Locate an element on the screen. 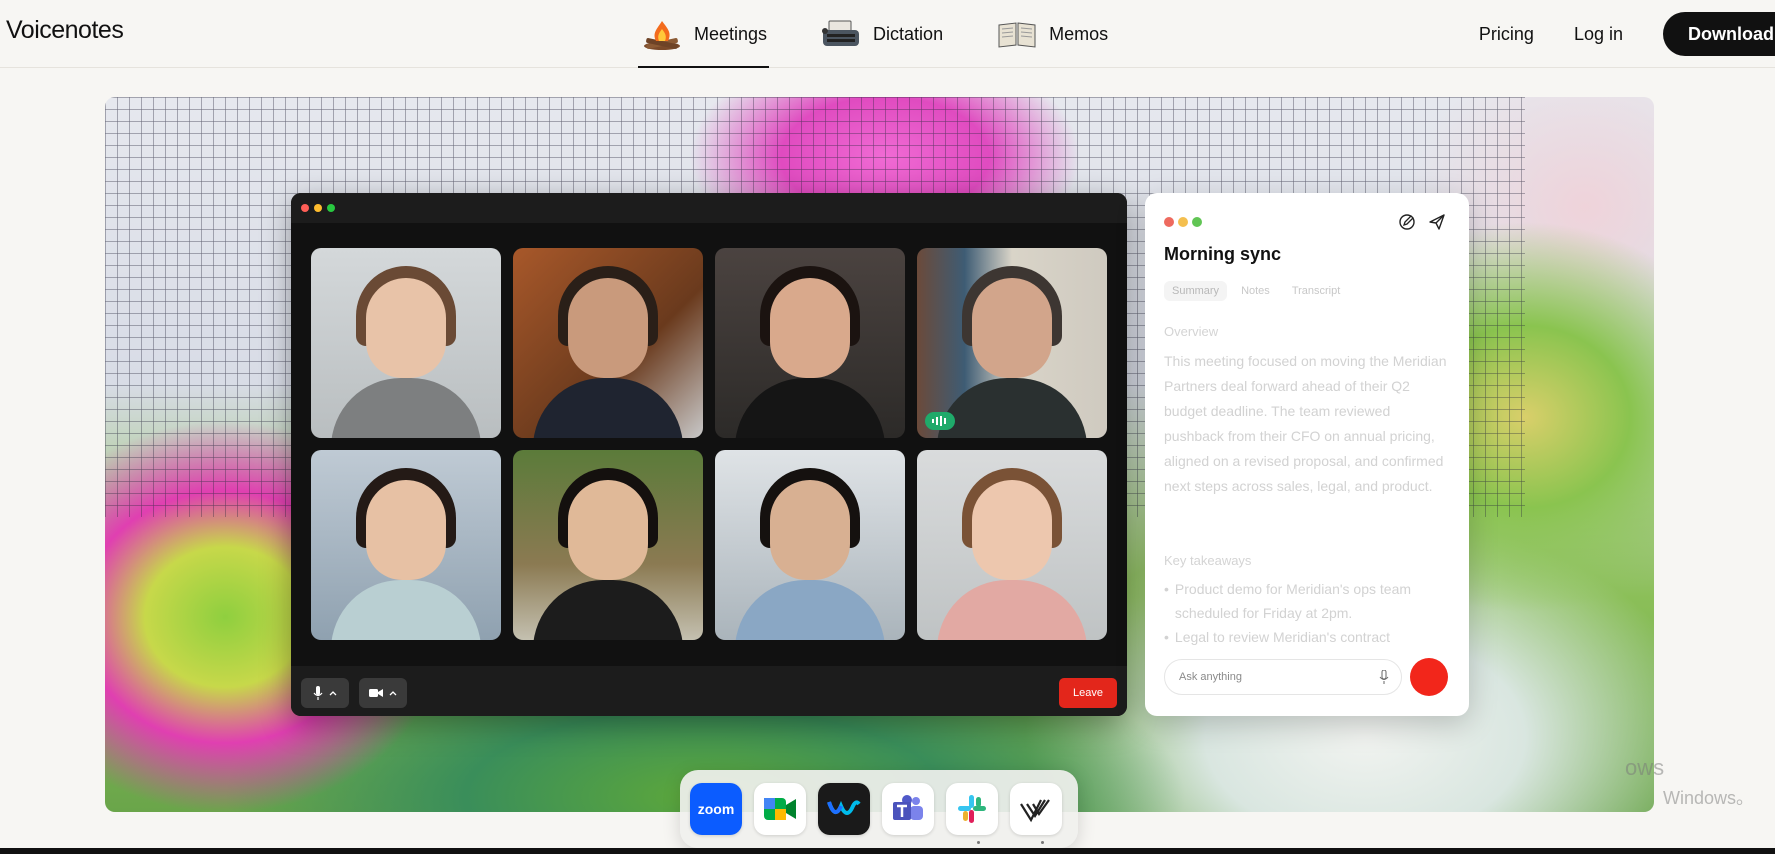 This screenshot has width=1775, height=854. nav-item-dictation: Dictation is located at coordinates (881, 34).